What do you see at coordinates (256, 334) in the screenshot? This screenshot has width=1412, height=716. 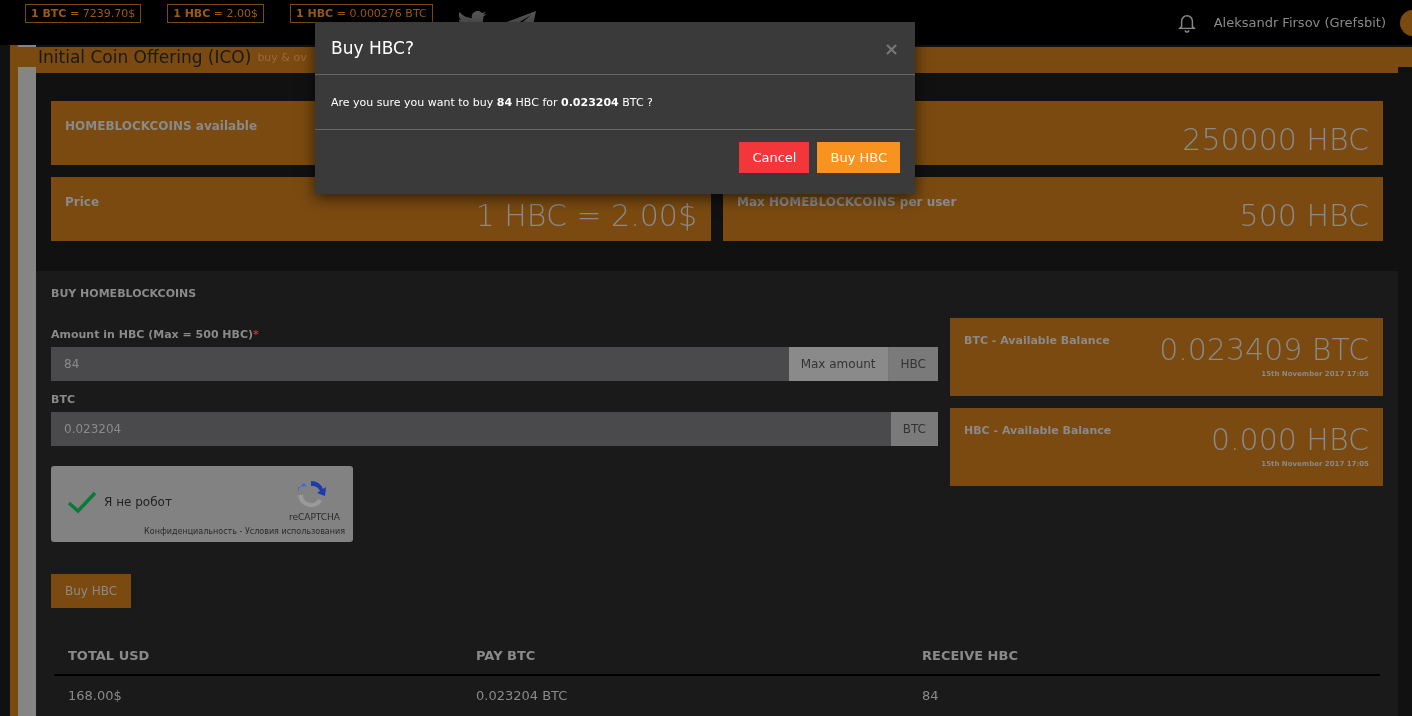 I see `required-mark: *` at bounding box center [256, 334].